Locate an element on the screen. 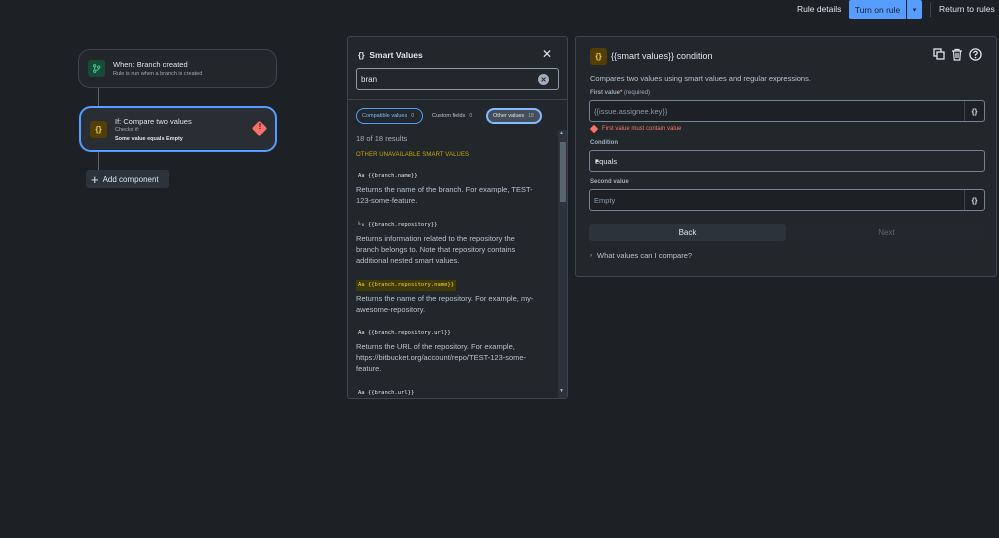  add-component-button: + Add component is located at coordinates (127, 179).